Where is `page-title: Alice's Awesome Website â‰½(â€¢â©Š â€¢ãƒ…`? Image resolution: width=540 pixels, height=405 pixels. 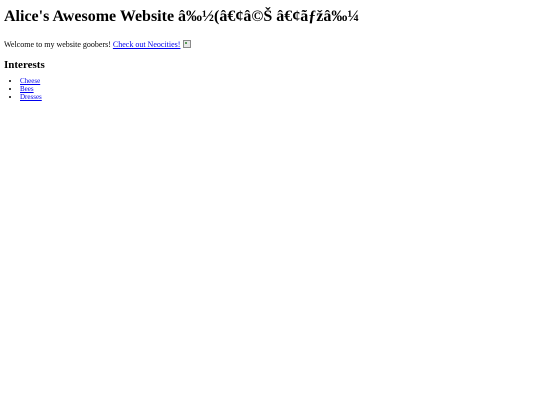
page-title: Alice's Awesome Website â‰½(â€¢â©Š â€¢ãƒ… is located at coordinates (182, 16).